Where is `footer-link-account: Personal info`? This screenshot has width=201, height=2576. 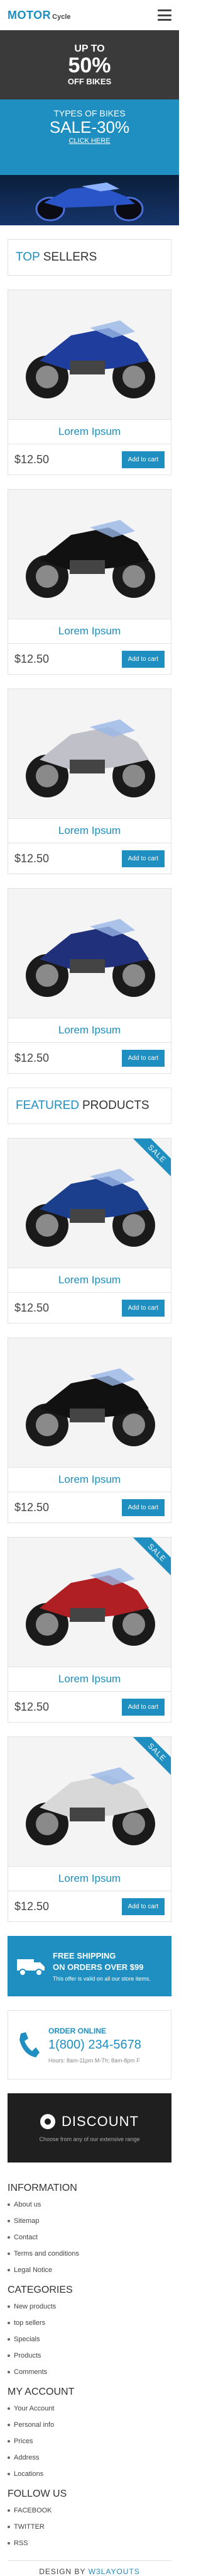 footer-link-account: Personal info is located at coordinates (90, 2425).